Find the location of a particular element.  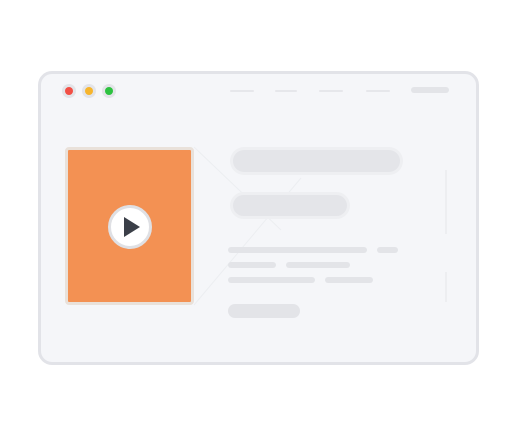

action-button-placeholder is located at coordinates (264, 311).